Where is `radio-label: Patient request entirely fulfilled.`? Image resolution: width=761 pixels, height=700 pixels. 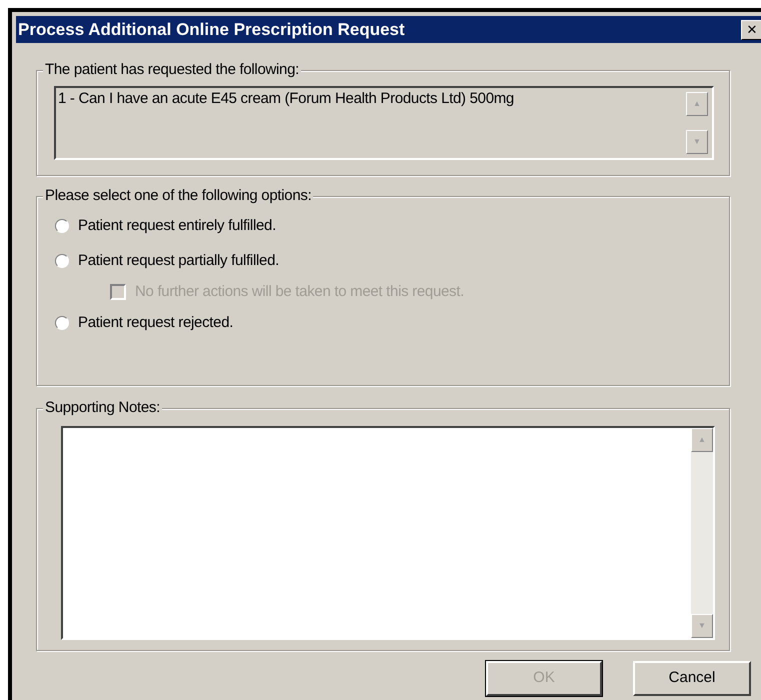
radio-label: Patient request entirely fulfilled. is located at coordinates (177, 226).